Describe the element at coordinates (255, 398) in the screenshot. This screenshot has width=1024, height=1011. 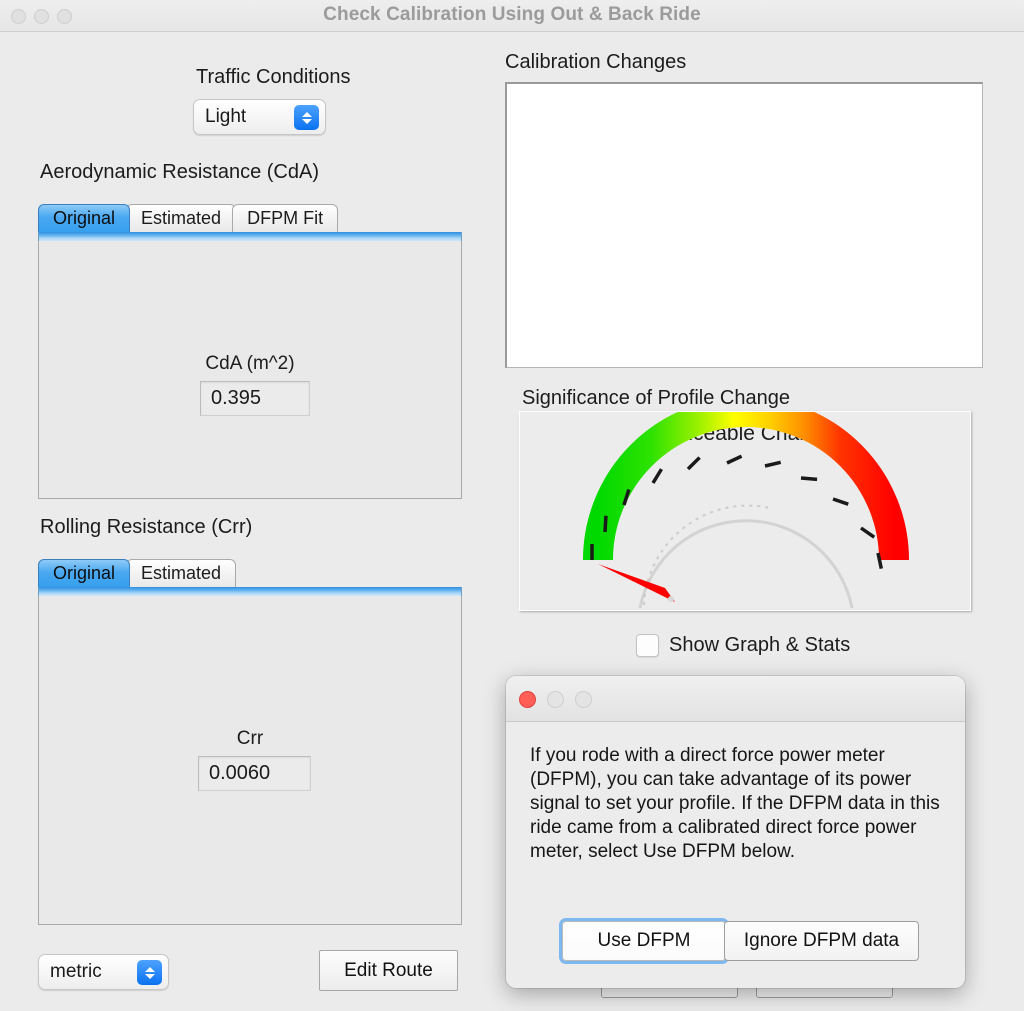
I see `cda-value-input: 0.395` at that location.